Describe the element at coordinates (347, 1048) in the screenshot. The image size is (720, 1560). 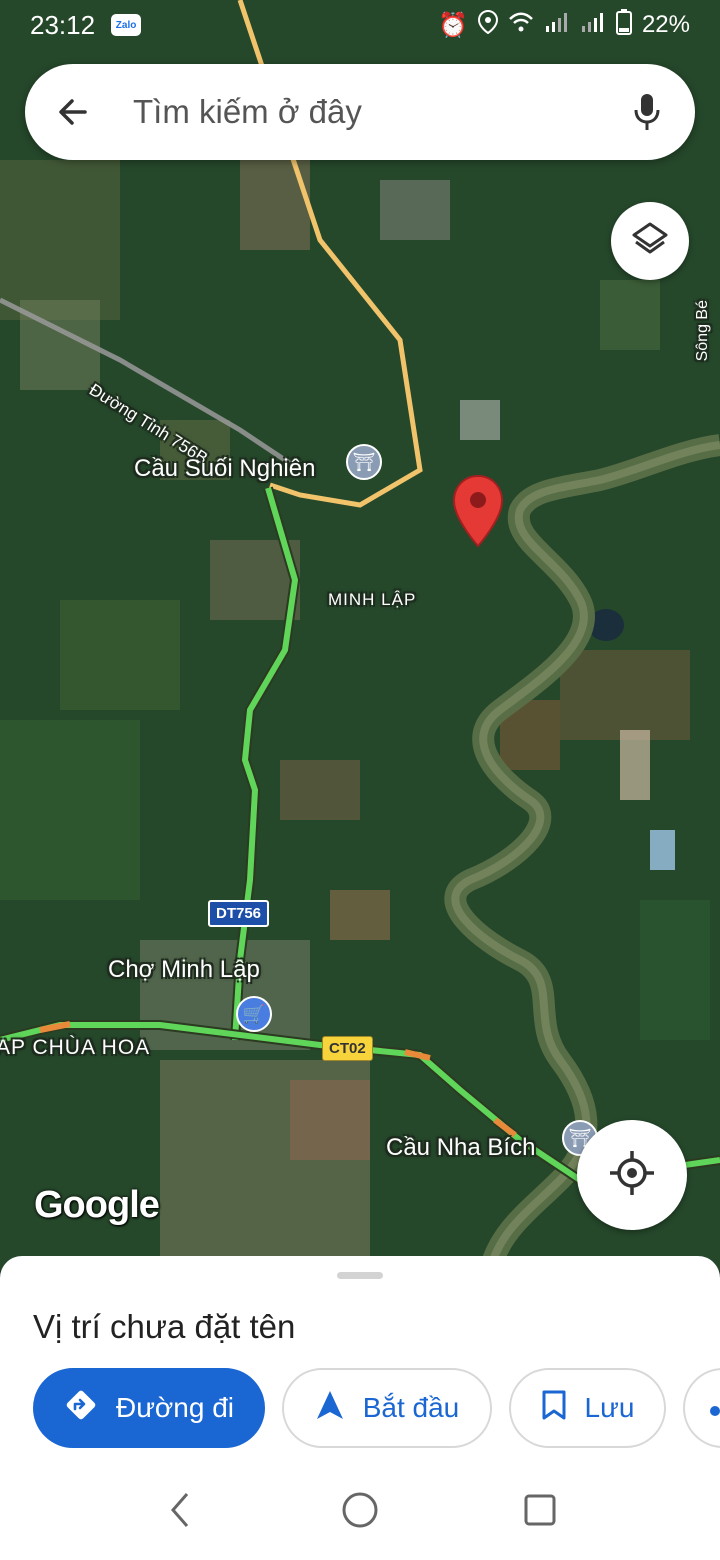
I see `shield-ct02: CT02` at that location.